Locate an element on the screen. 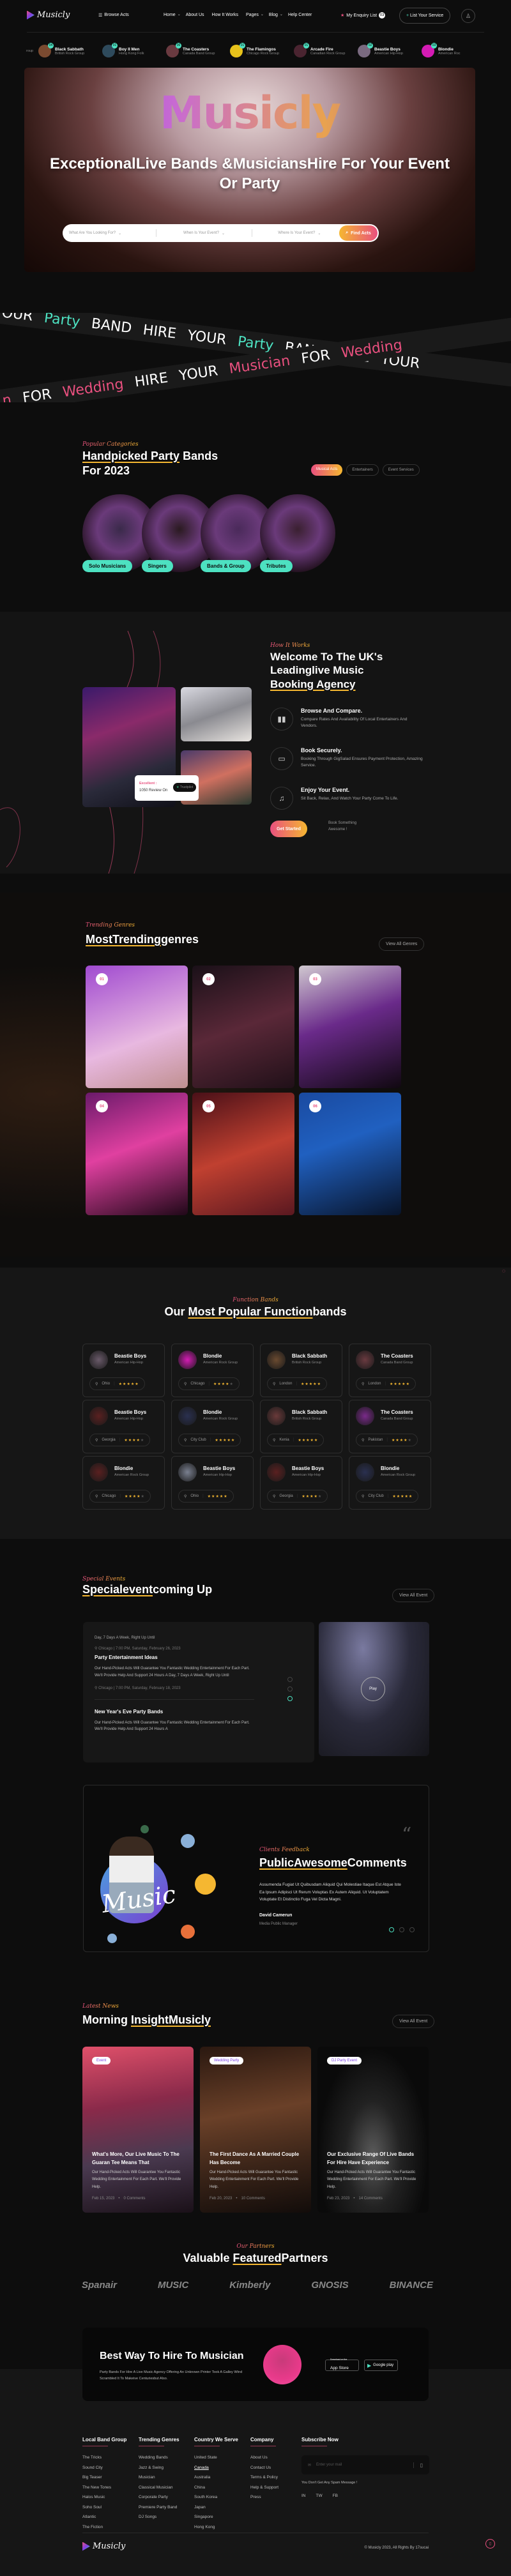  artist-ticker-item: 02 Beastie Boys American Hip-Hop is located at coordinates (390, 51).